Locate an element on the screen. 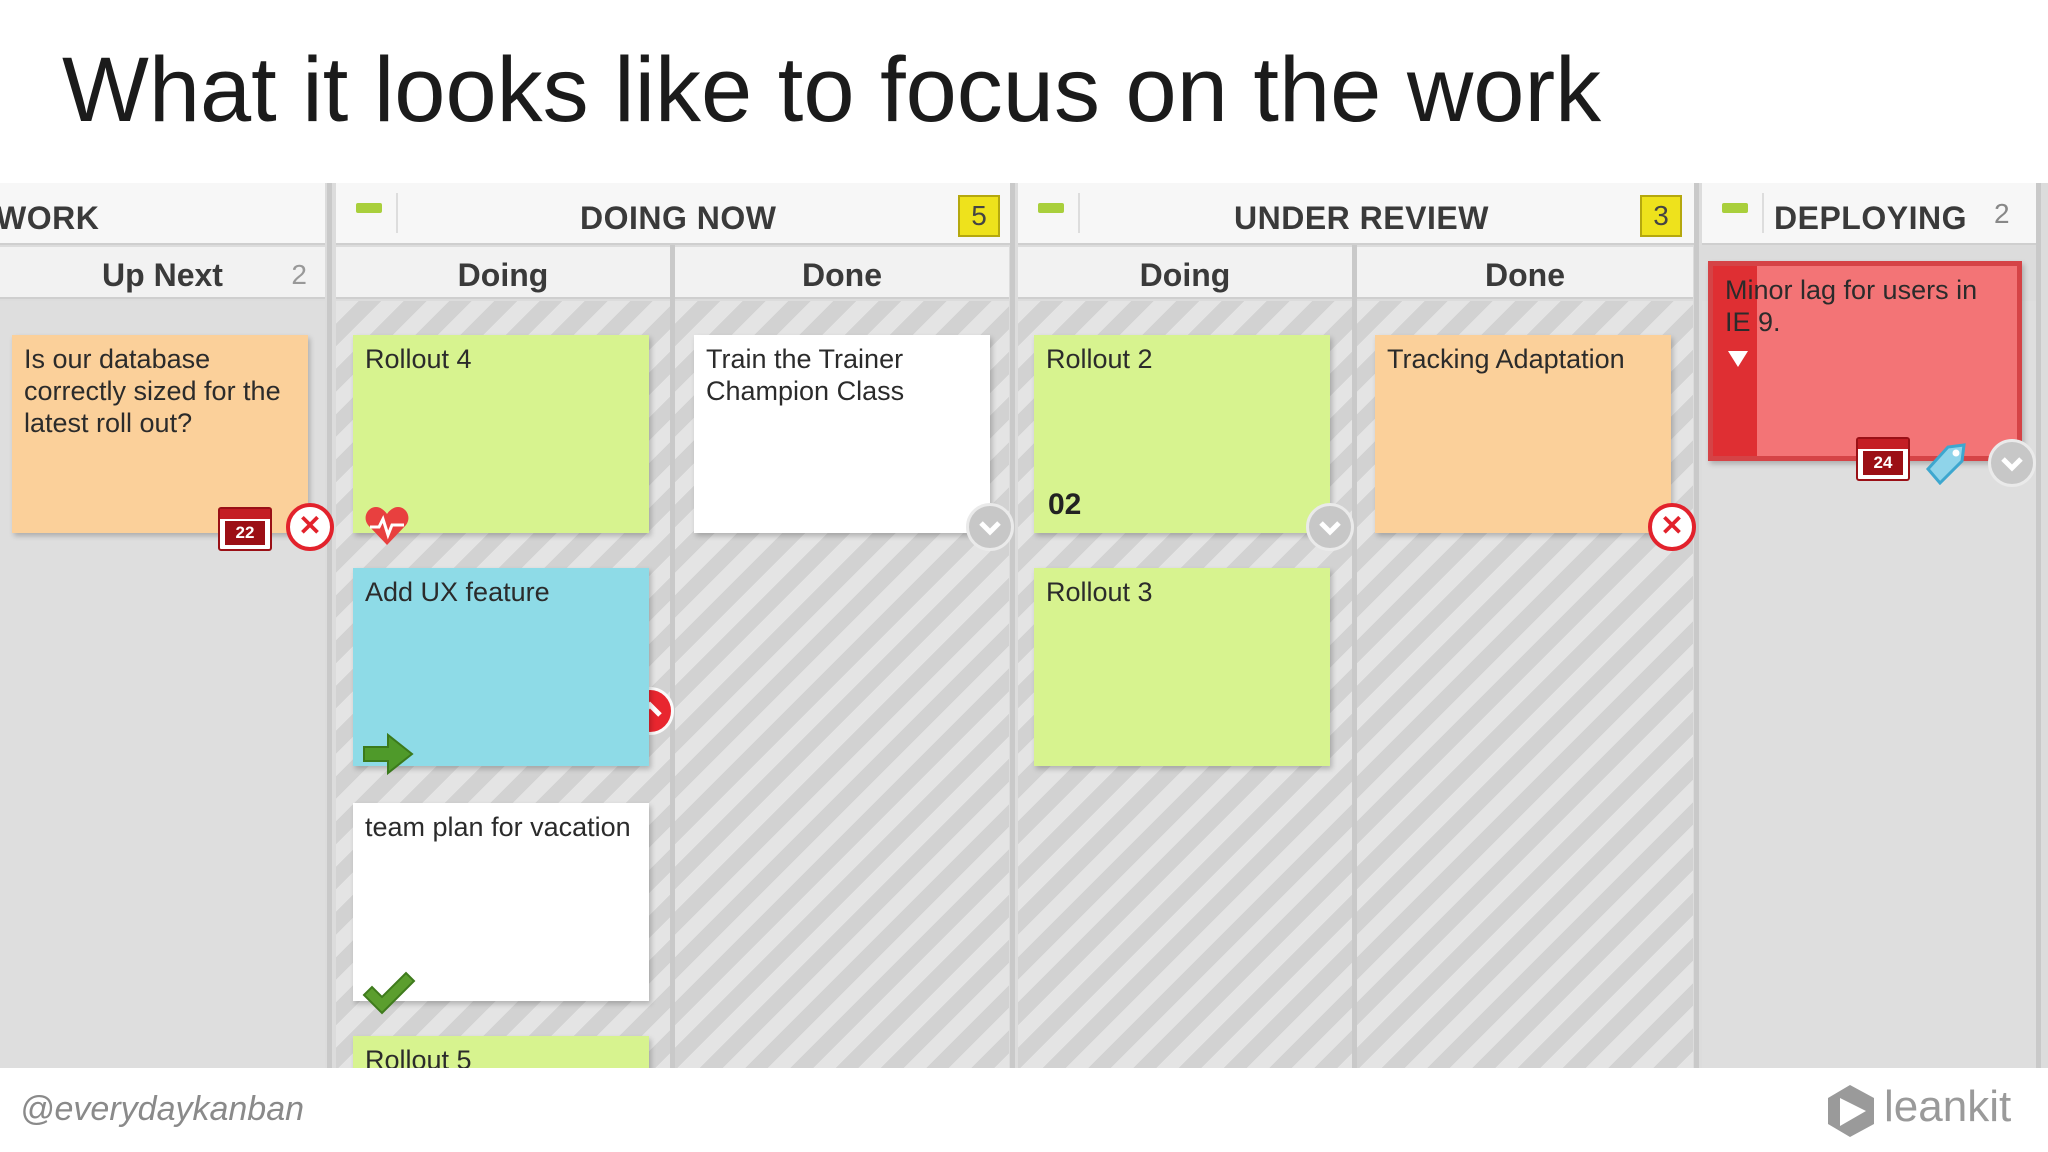 The width and height of the screenshot is (2048, 1152). card-rollout-5: Rollout 5 is located at coordinates (501, 1052).